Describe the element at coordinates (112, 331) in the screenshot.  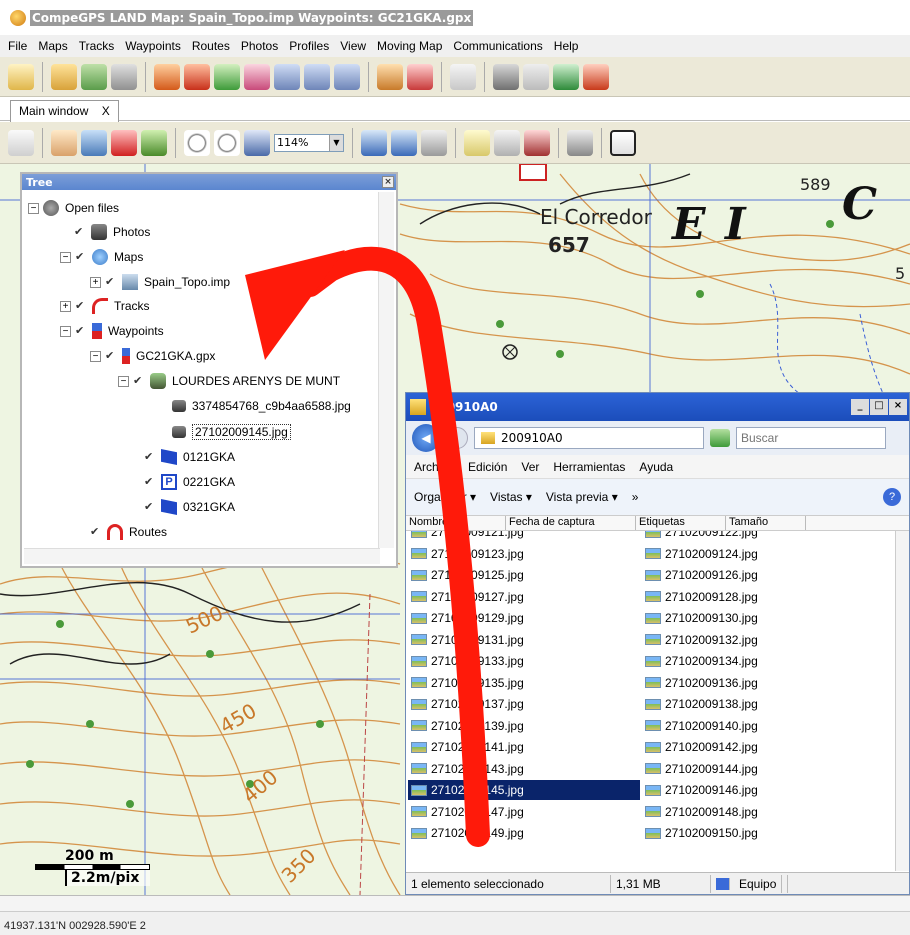
I see `tree-item-waypoints: − ✔ Waypoints` at that location.